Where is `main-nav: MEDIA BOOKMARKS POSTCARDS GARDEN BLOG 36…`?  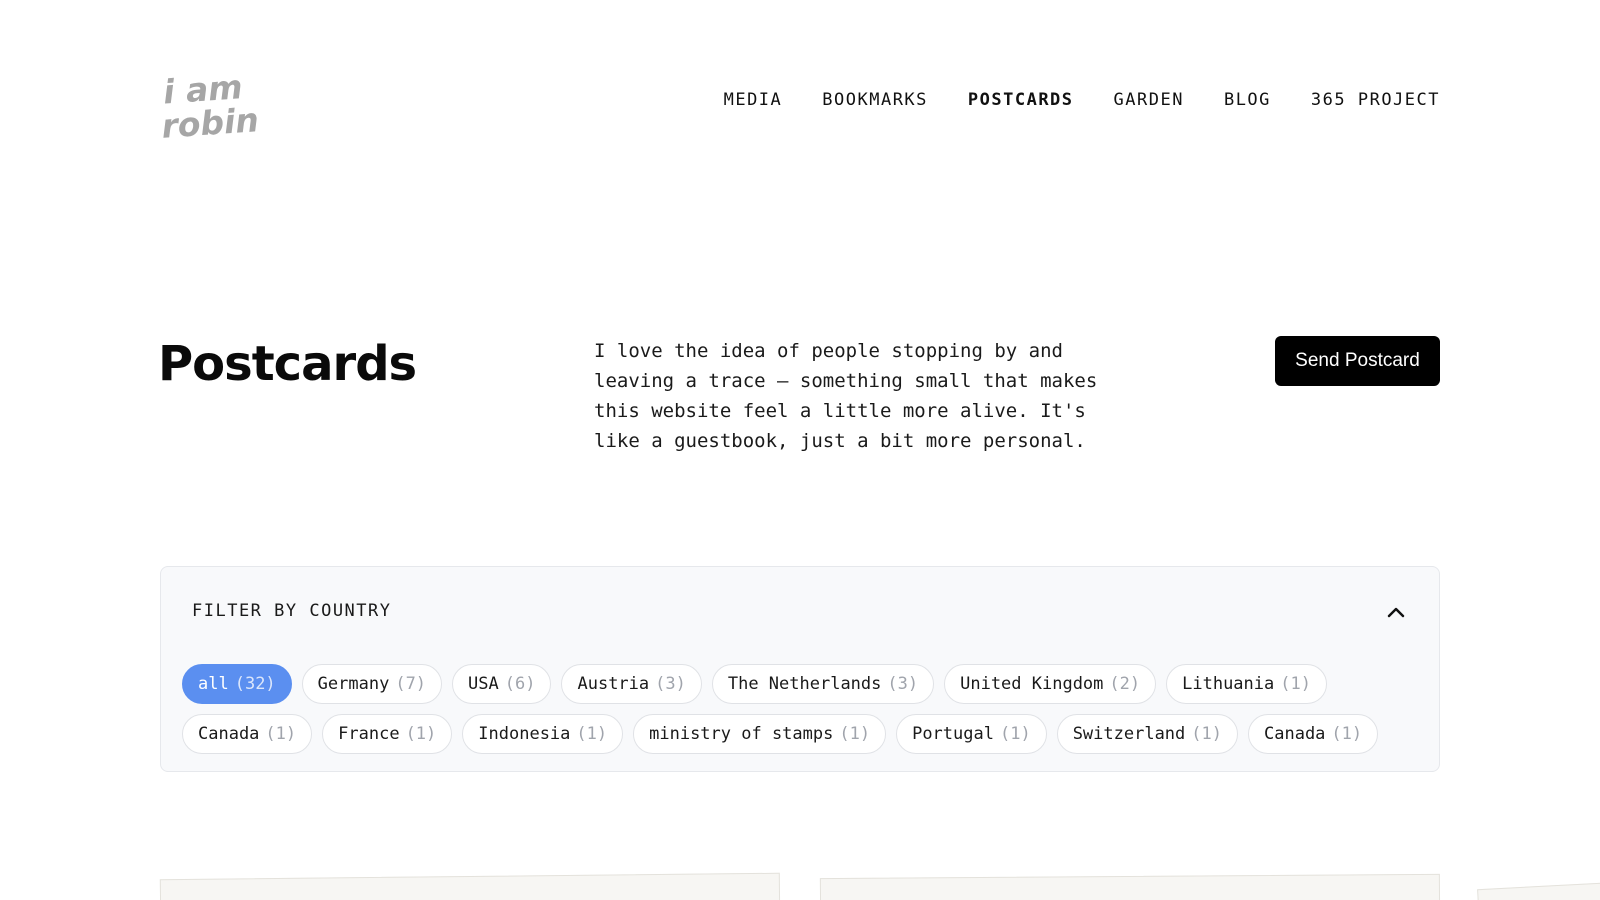
main-nav: MEDIA BOOKMARKS POSTCARDS GARDEN BLOG 36… is located at coordinates (1082, 100).